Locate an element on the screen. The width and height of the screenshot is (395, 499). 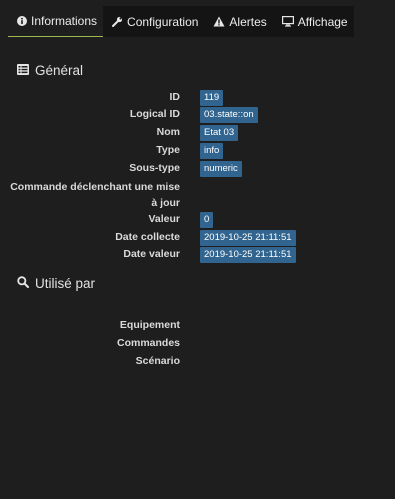
info-circle-icon is located at coordinates (22, 21).